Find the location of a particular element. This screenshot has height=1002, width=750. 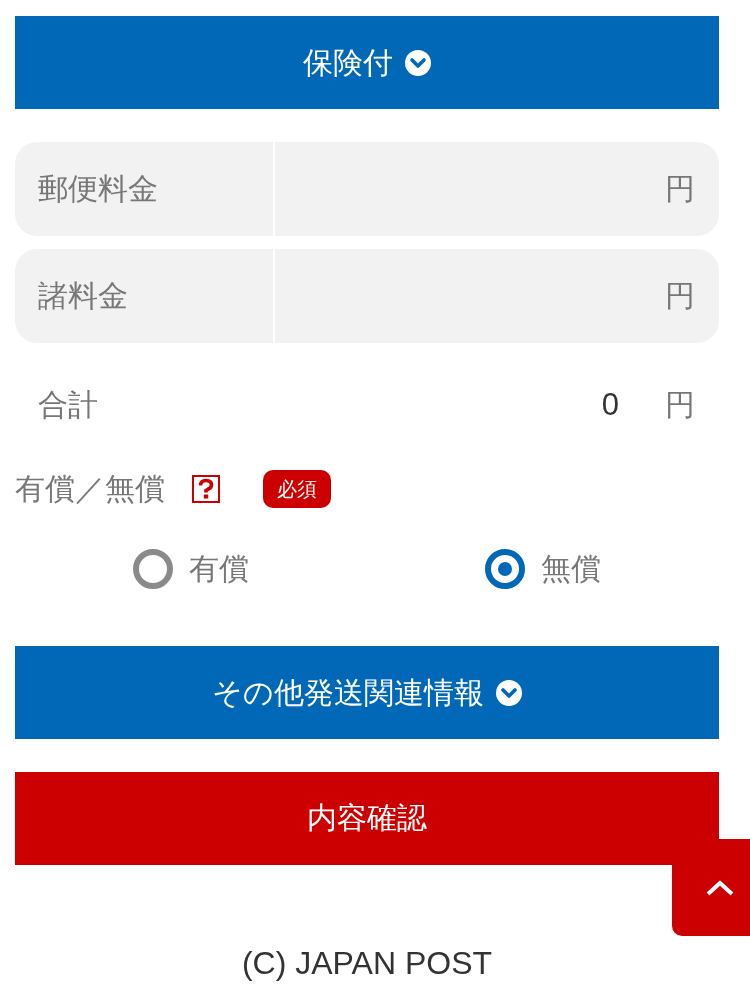

field-label: 郵便料金 is located at coordinates (144, 189).